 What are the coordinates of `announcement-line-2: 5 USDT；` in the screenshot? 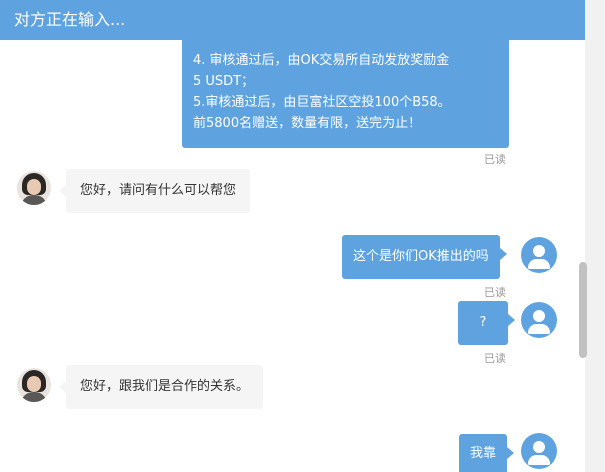 It's located at (224, 81).